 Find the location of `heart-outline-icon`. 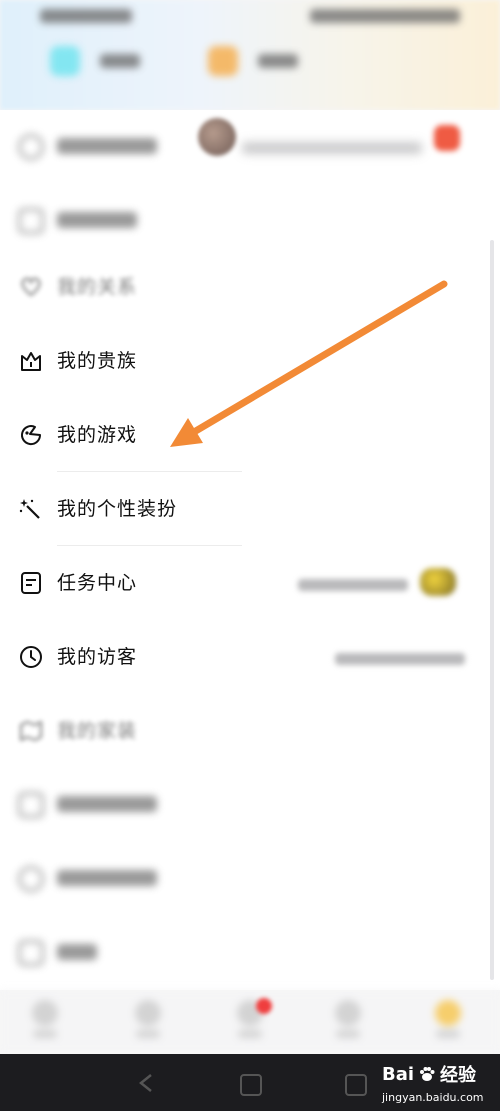

heart-outline-icon is located at coordinates (31, 287).